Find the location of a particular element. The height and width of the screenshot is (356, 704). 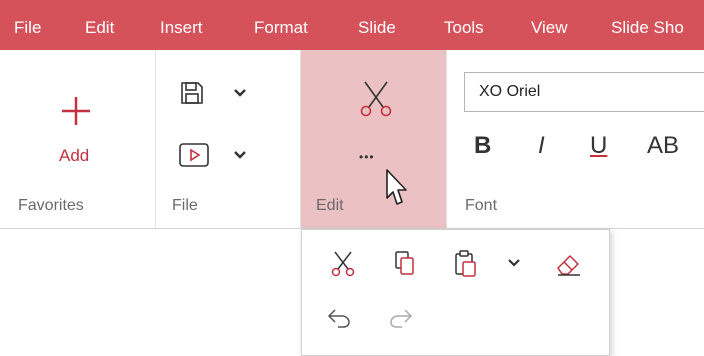

redo-icon is located at coordinates (401, 318).